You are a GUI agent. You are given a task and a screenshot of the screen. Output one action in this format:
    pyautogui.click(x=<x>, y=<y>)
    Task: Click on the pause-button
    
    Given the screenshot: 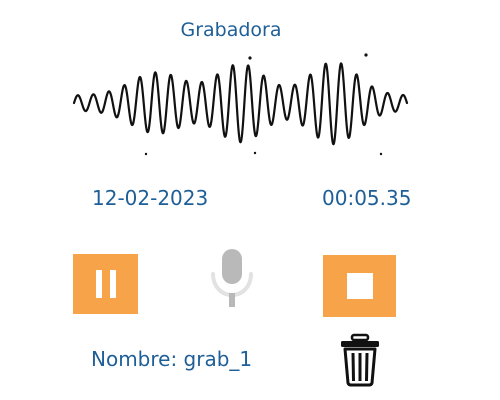 What is the action you would take?
    pyautogui.click(x=105, y=284)
    